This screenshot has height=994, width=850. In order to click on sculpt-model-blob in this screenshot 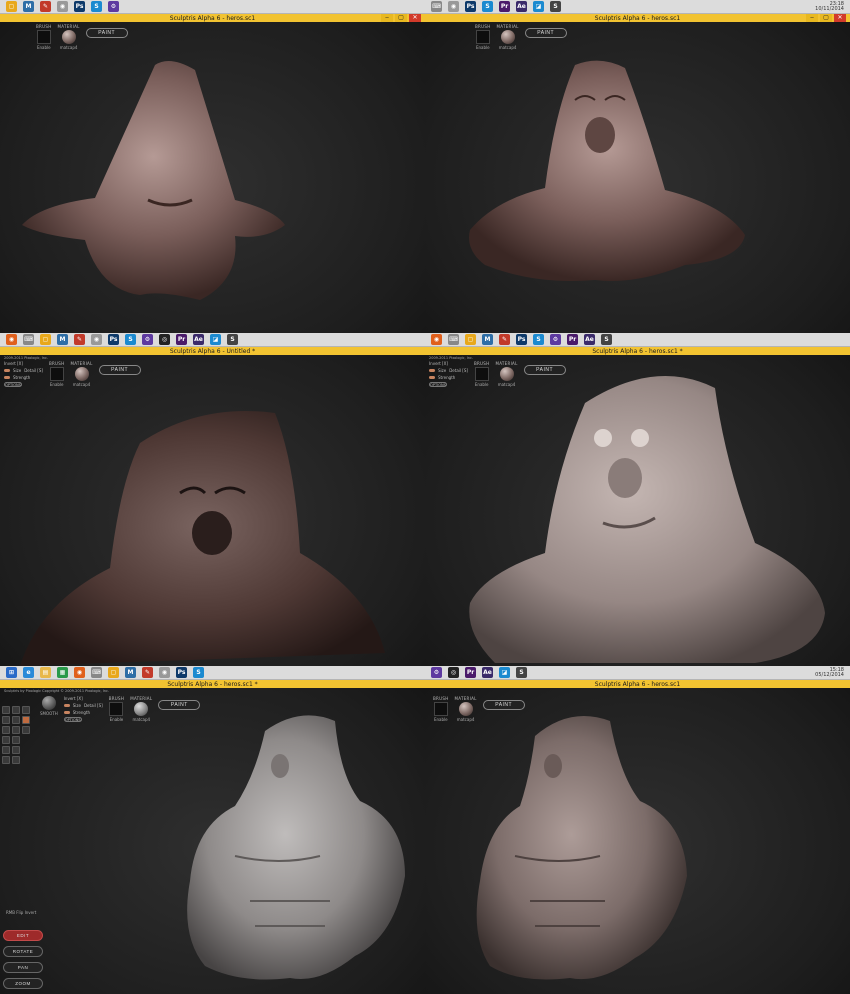, I will do `click(153, 180)`.